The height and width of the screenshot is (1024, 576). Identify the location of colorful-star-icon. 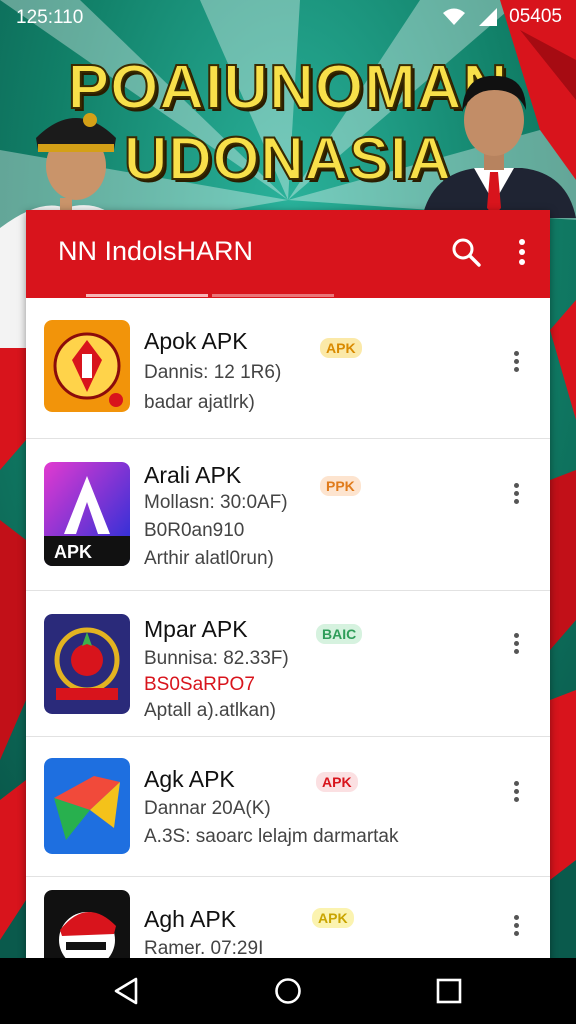
(87, 806).